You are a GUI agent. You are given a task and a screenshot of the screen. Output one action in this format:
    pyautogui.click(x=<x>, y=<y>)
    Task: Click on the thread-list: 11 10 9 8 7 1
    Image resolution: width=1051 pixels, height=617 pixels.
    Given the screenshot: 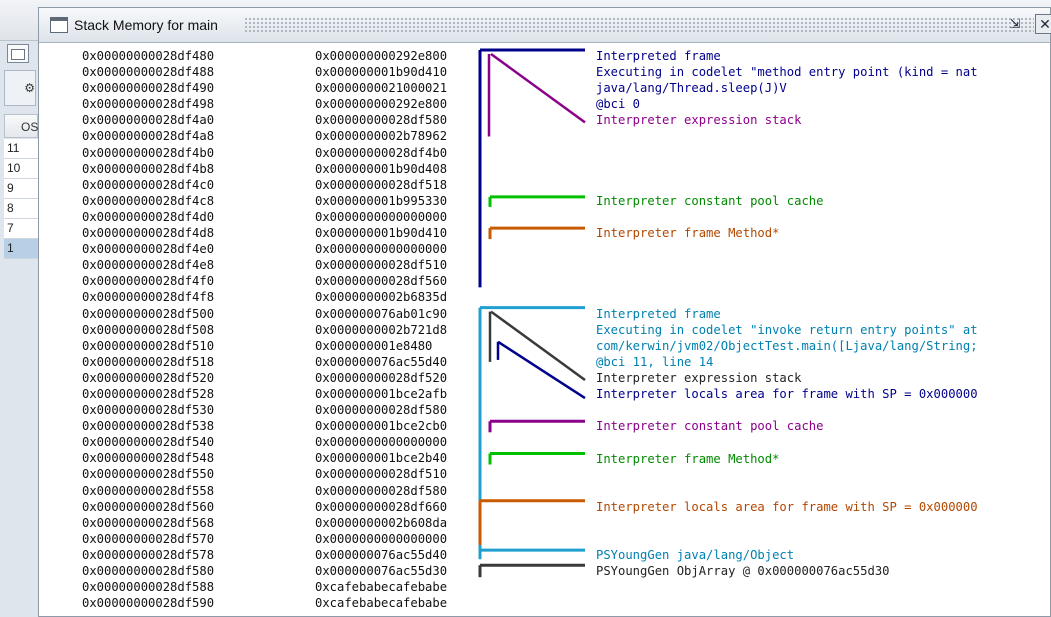 What is the action you would take?
    pyautogui.click(x=21, y=199)
    